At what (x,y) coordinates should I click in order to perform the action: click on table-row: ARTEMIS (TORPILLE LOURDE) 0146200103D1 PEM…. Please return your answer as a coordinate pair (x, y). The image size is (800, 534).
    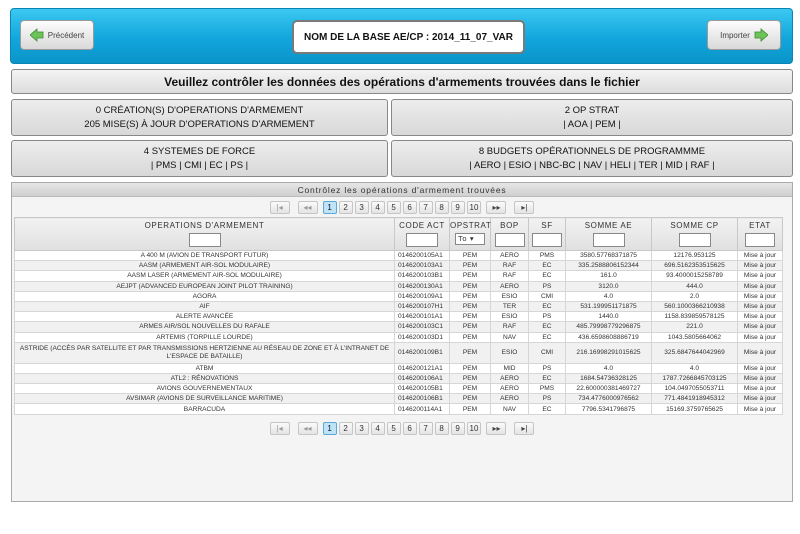
    Looking at the image, I should click on (398, 337).